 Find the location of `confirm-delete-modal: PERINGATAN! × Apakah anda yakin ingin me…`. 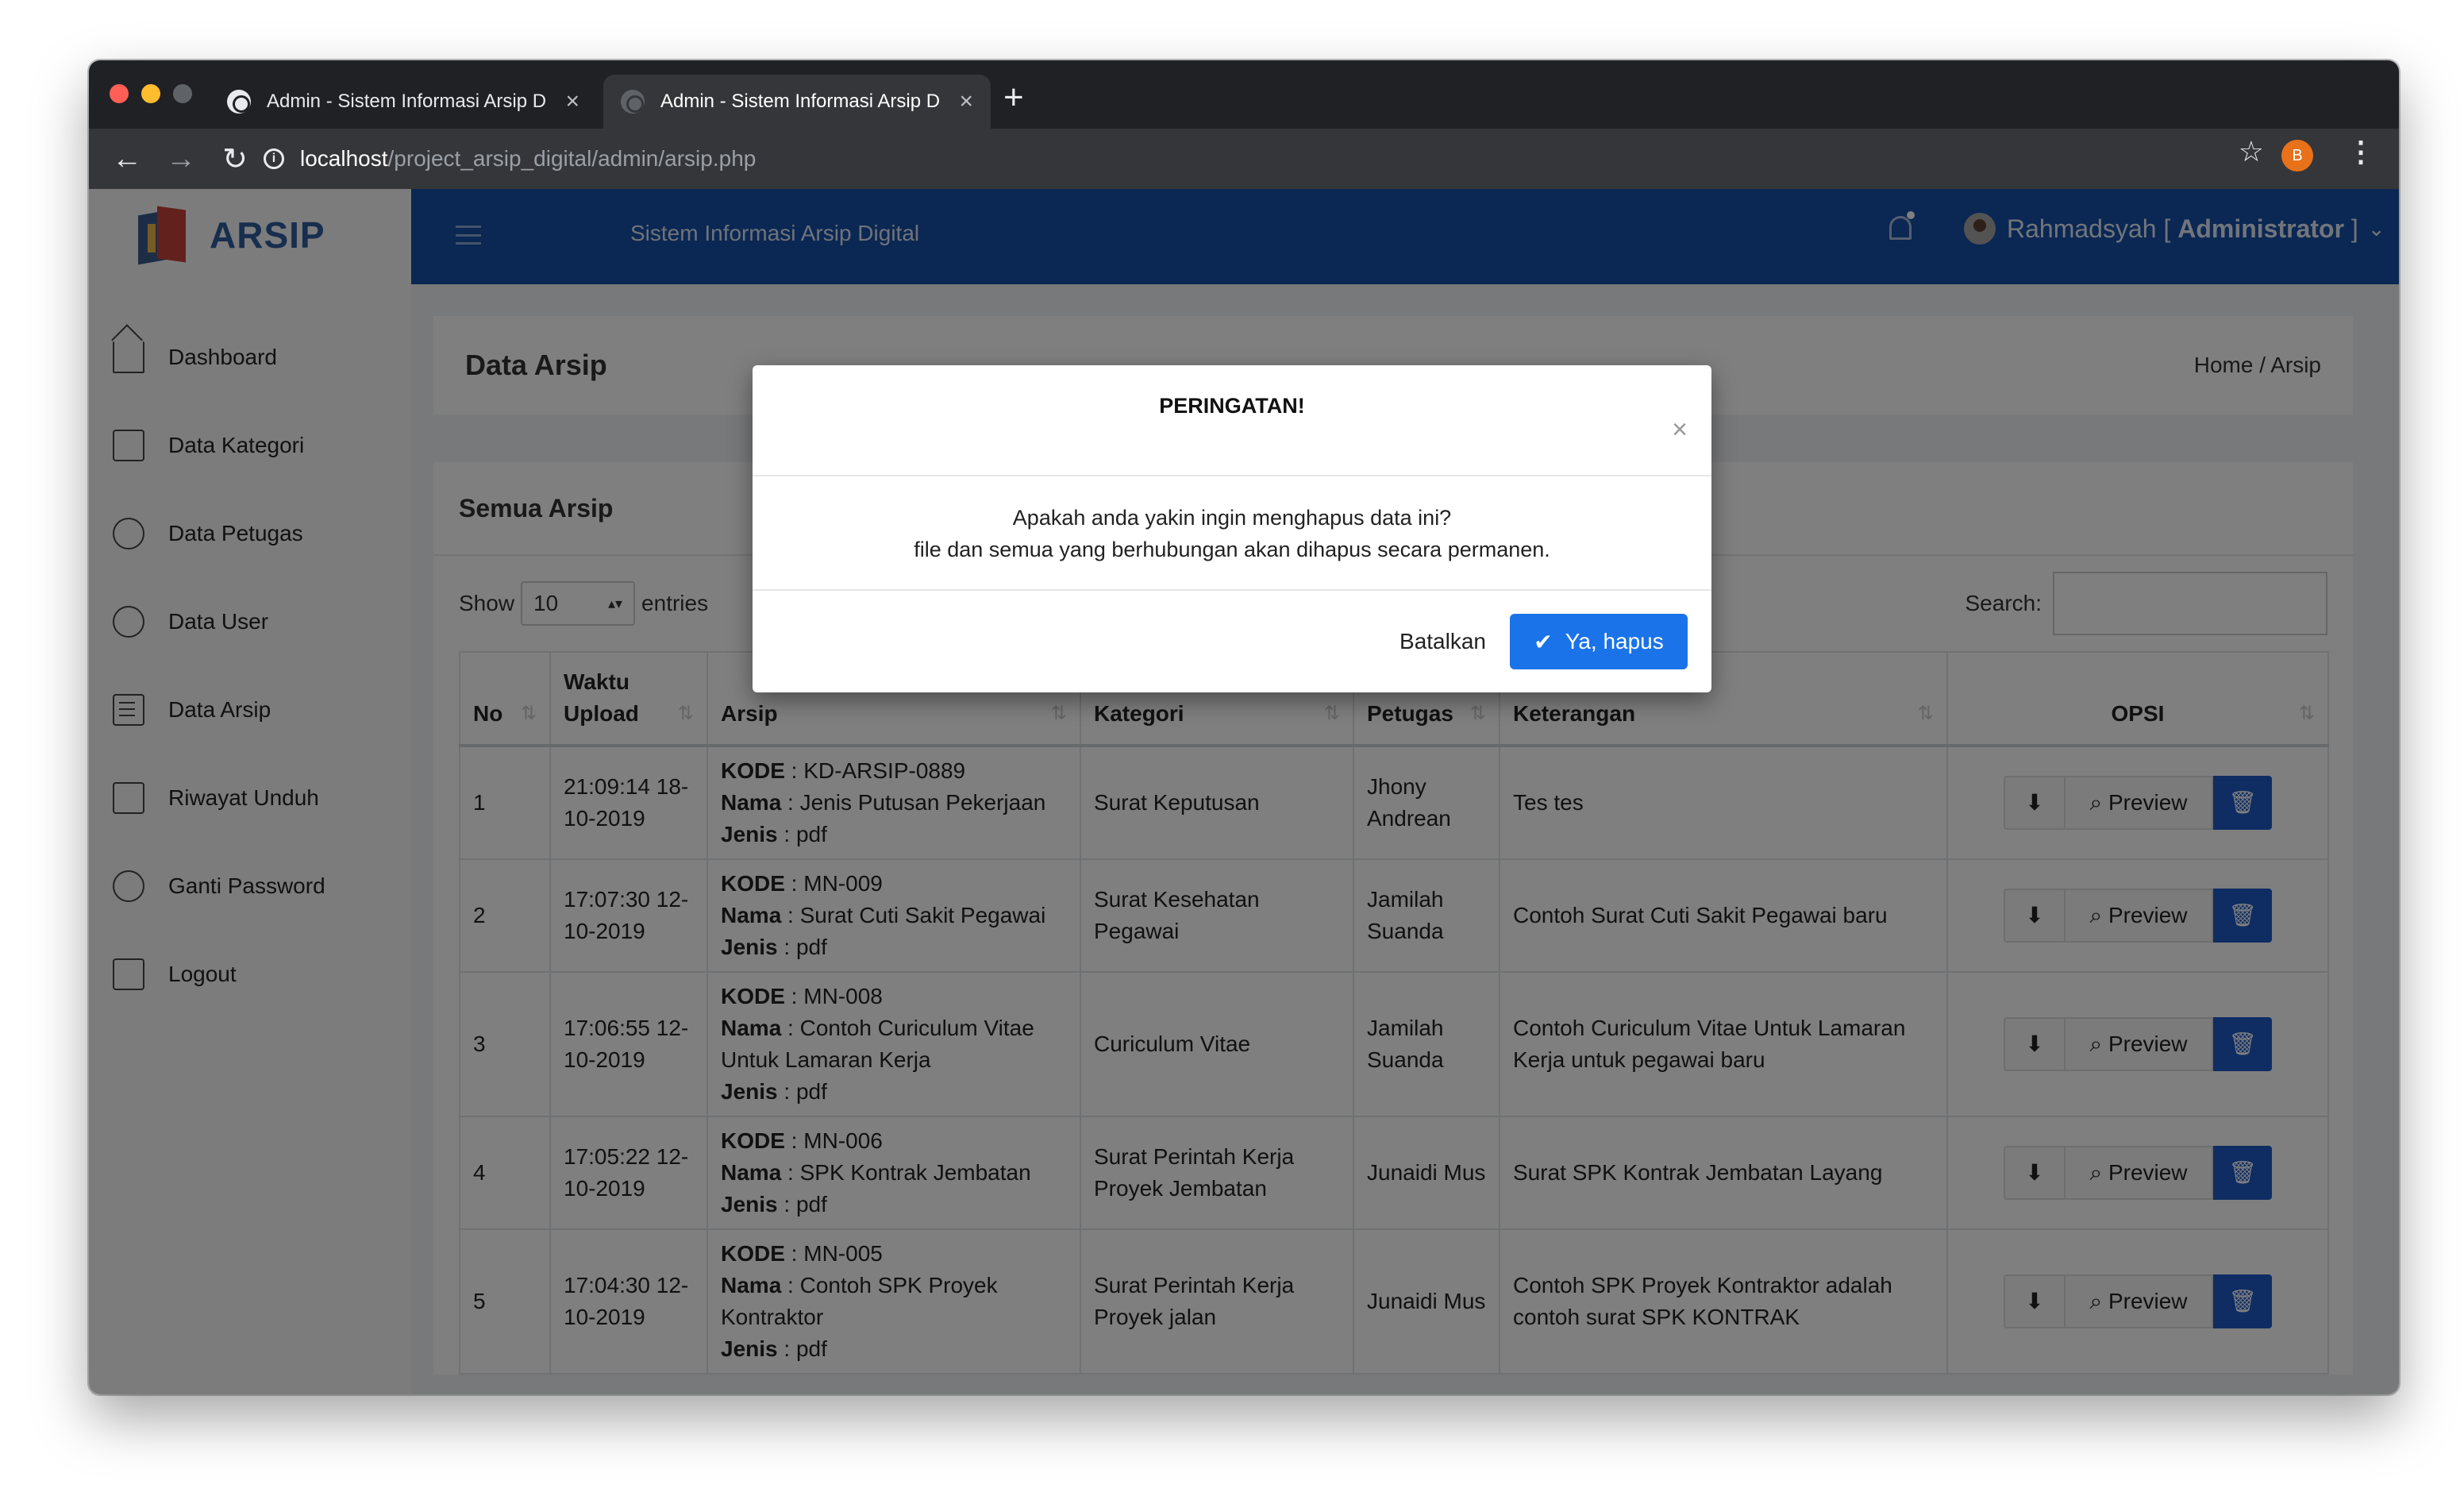

confirm-delete-modal: PERINGATAN! × Apakah anda yakin ingin me… is located at coordinates (1232, 528).